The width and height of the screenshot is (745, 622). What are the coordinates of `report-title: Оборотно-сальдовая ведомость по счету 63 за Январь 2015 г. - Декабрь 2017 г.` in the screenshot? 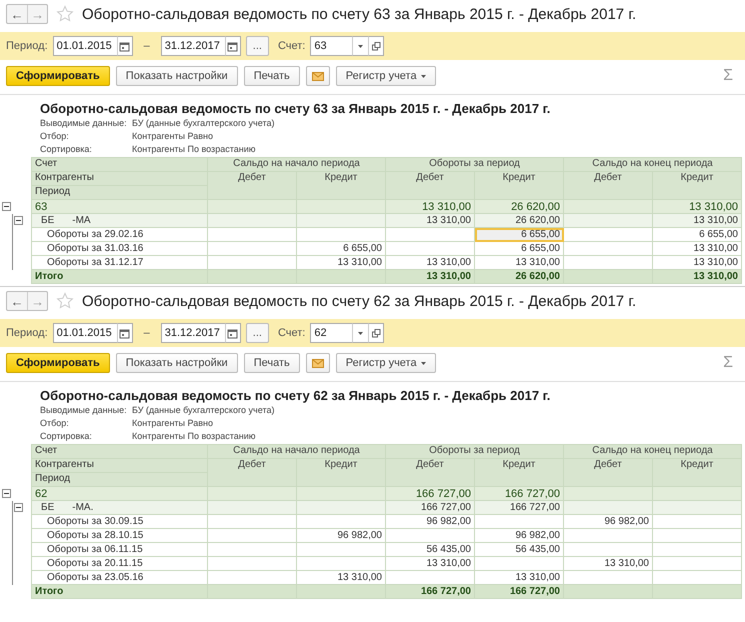 It's located at (295, 109).